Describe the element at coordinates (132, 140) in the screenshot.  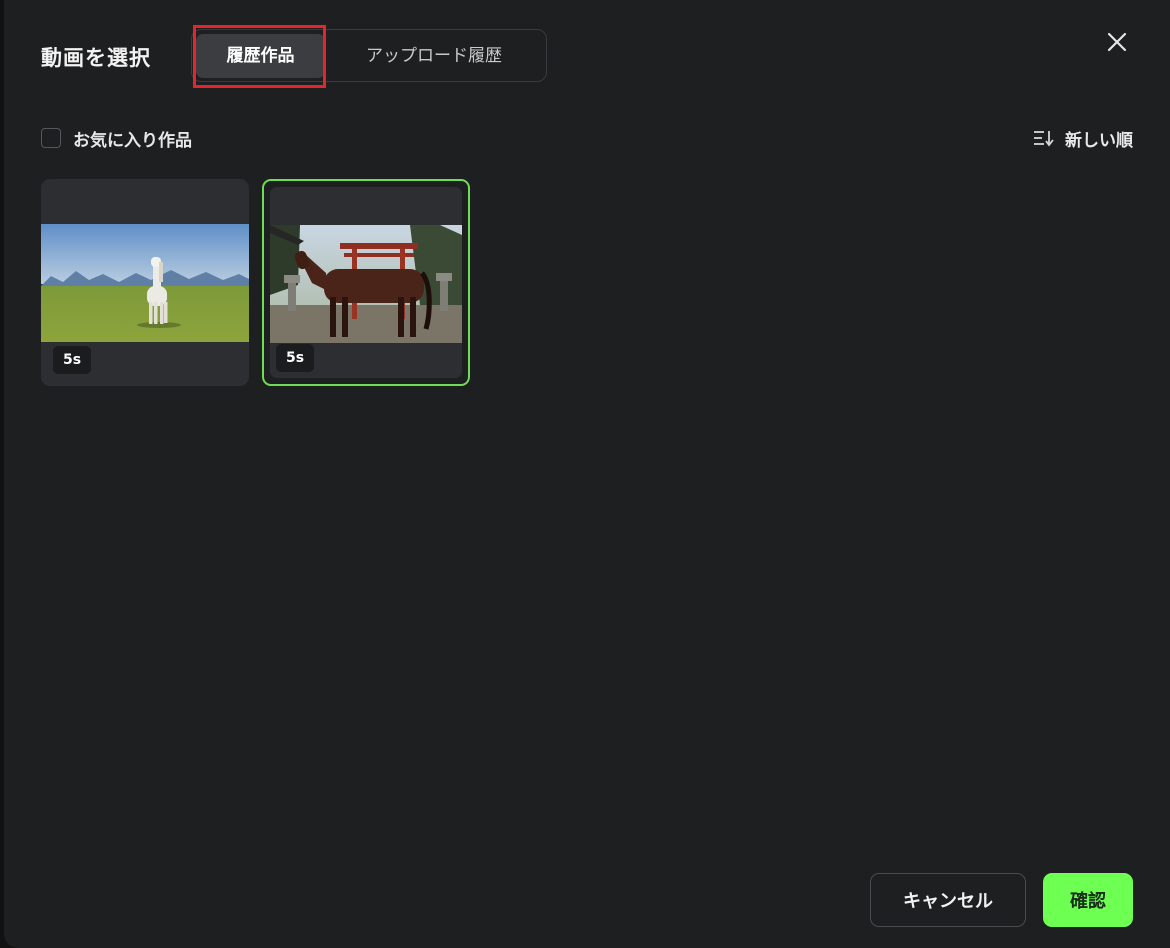
I see `favorites-label: お気に入り作品` at that location.